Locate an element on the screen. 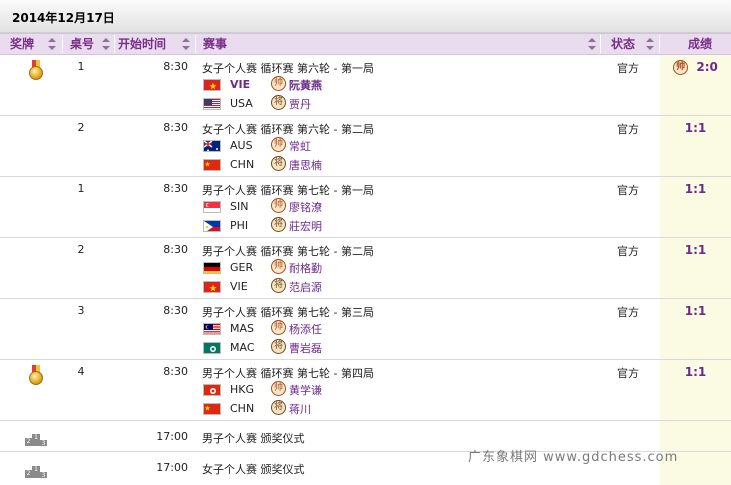  player-name: 范启源 is located at coordinates (305, 287).